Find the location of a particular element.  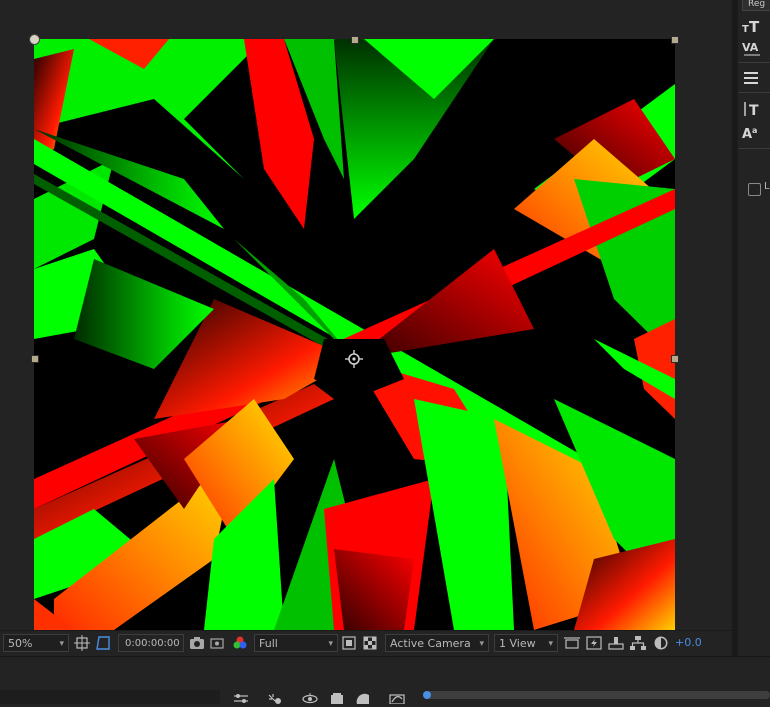

svg-text: a is located at coordinates (754, 130).